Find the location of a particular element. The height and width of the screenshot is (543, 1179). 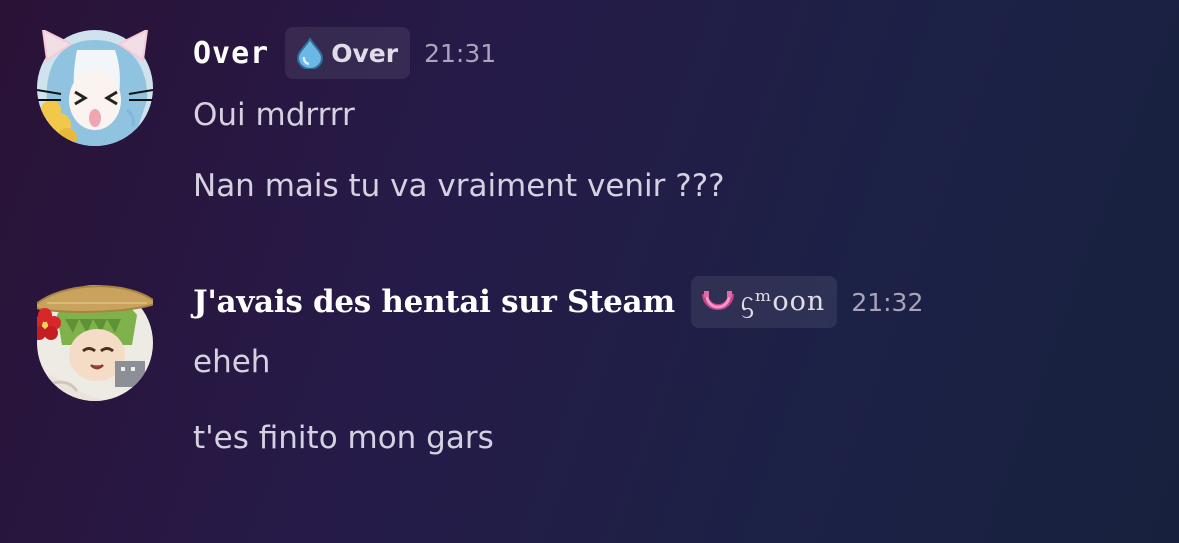

guild-tag: Over is located at coordinates (348, 53).